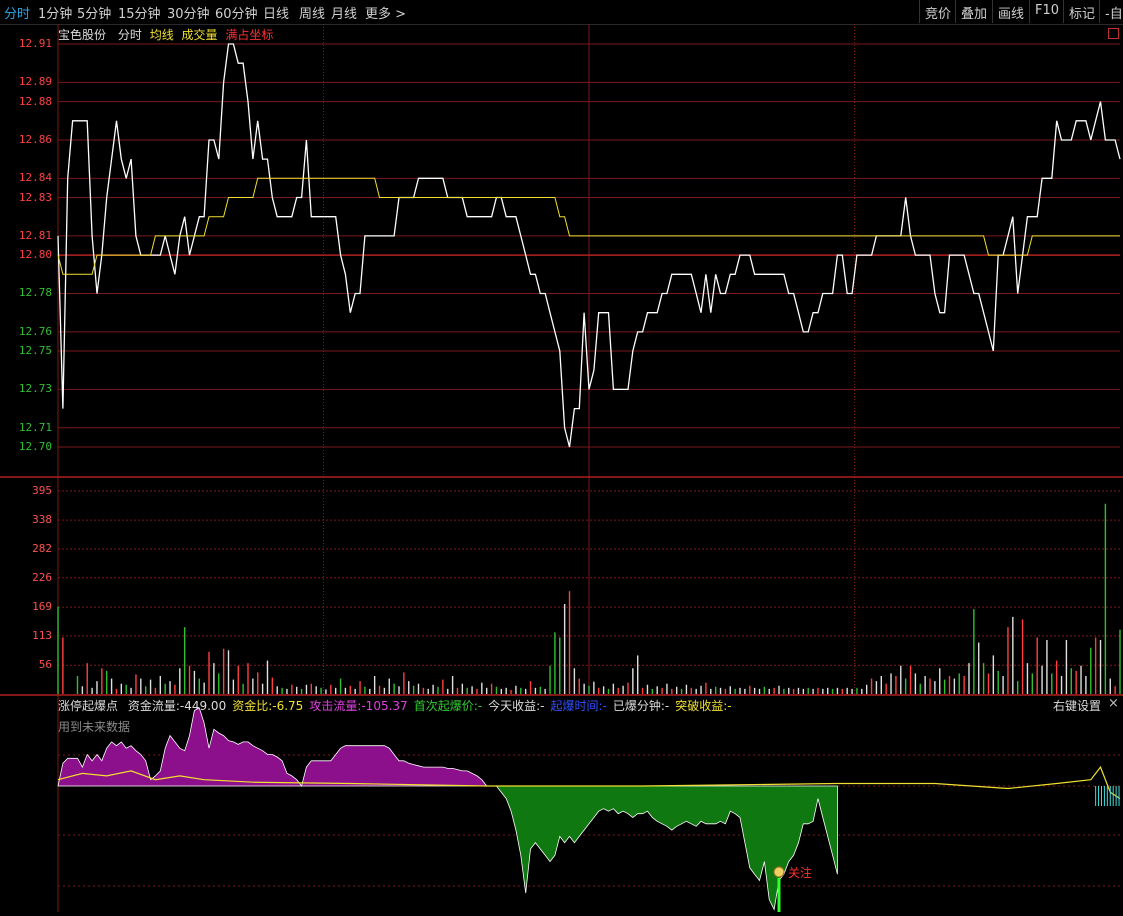 The image size is (1123, 916). What do you see at coordinates (17, 12) in the screenshot?
I see `tab-intraday: 分时` at bounding box center [17, 12].